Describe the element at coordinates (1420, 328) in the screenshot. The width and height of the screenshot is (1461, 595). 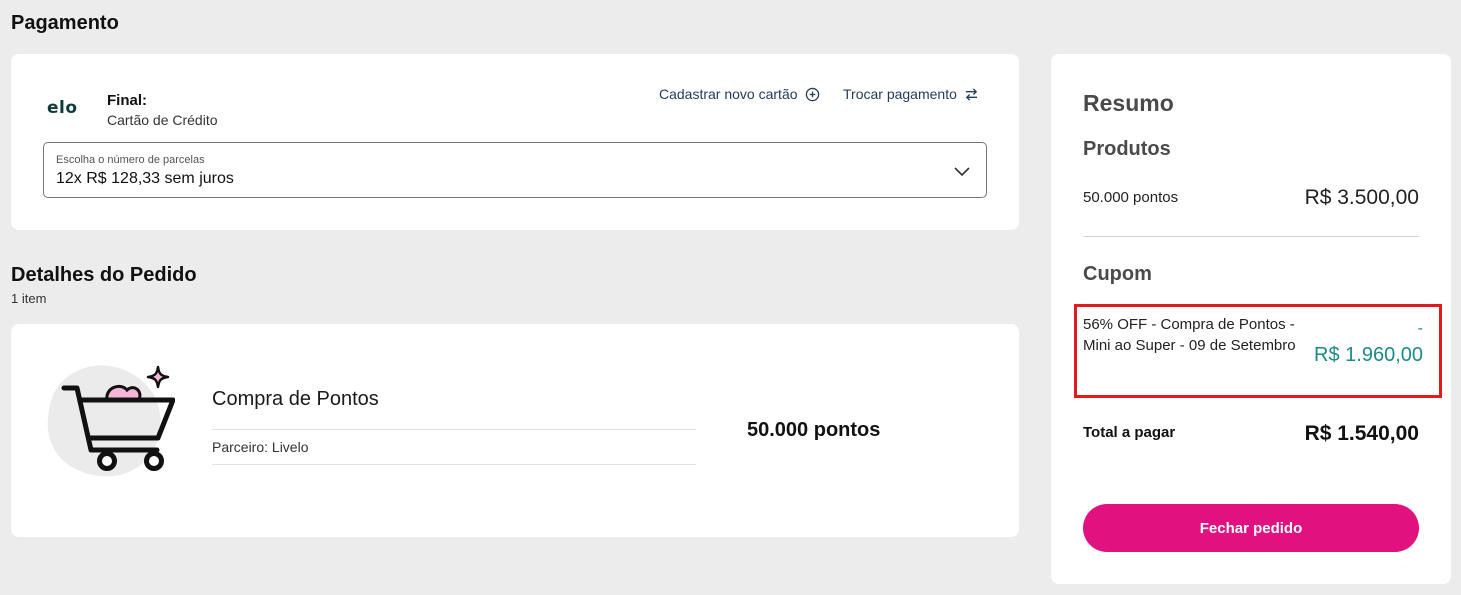
I see `coupon-minus-sign: -` at that location.